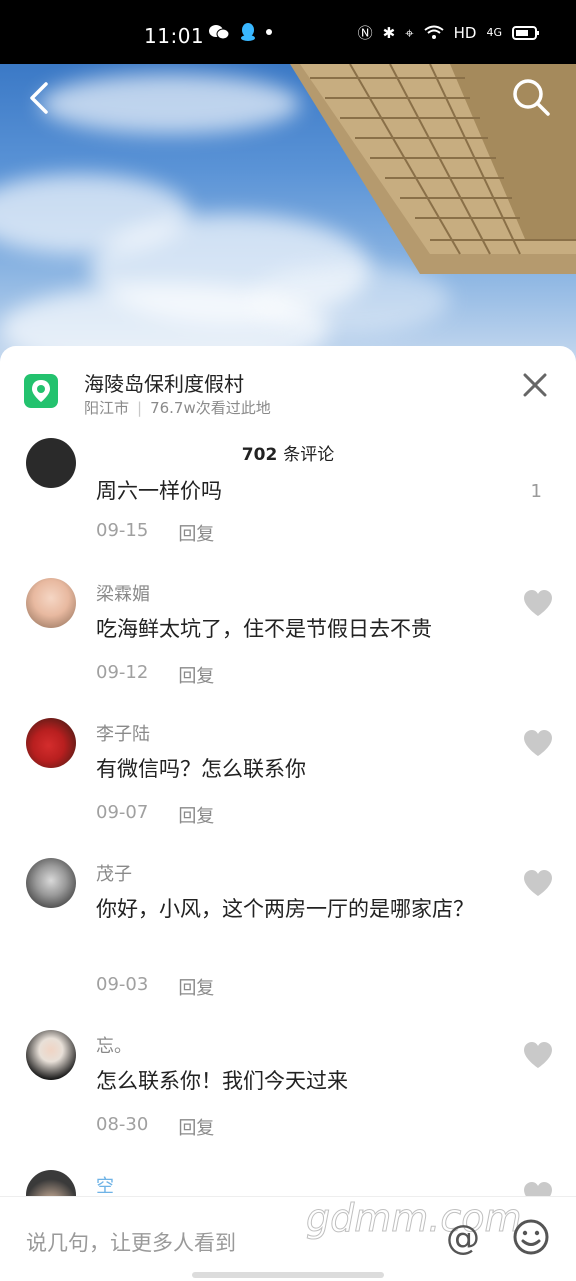 Image resolution: width=576 pixels, height=1281 pixels. What do you see at coordinates (288, 1275) in the screenshot?
I see `home-indicator` at bounding box center [288, 1275].